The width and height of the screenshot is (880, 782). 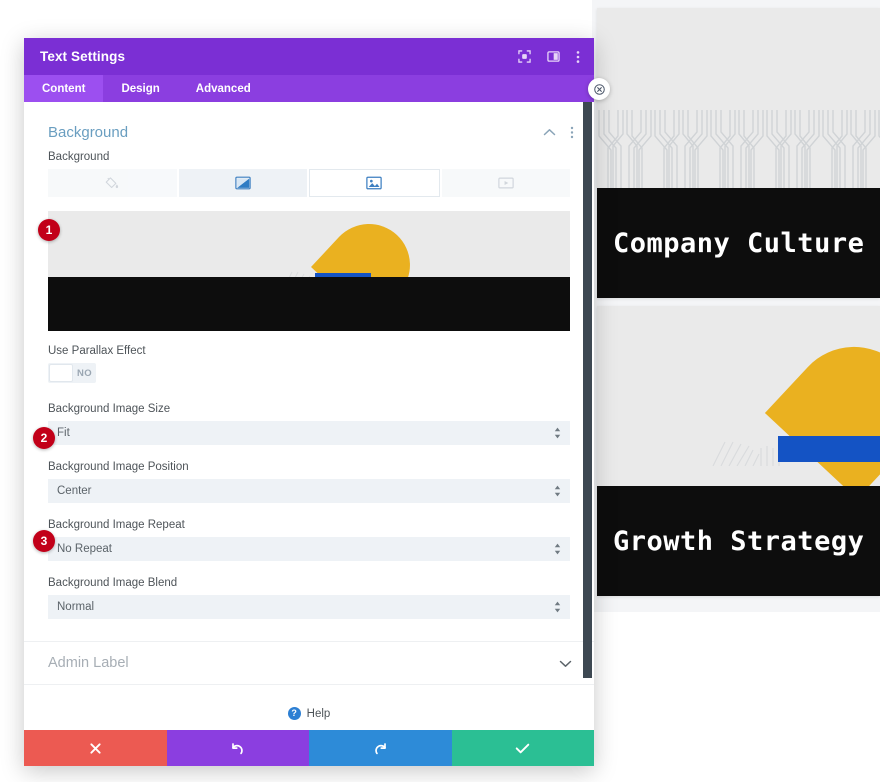 What do you see at coordinates (587, 390) in the screenshot?
I see `modal-scrollbar` at bounding box center [587, 390].